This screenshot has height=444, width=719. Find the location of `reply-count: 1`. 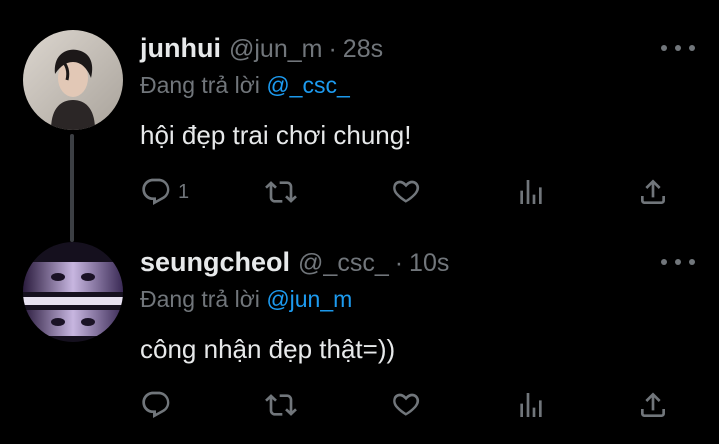

reply-count: 1 is located at coordinates (184, 191).